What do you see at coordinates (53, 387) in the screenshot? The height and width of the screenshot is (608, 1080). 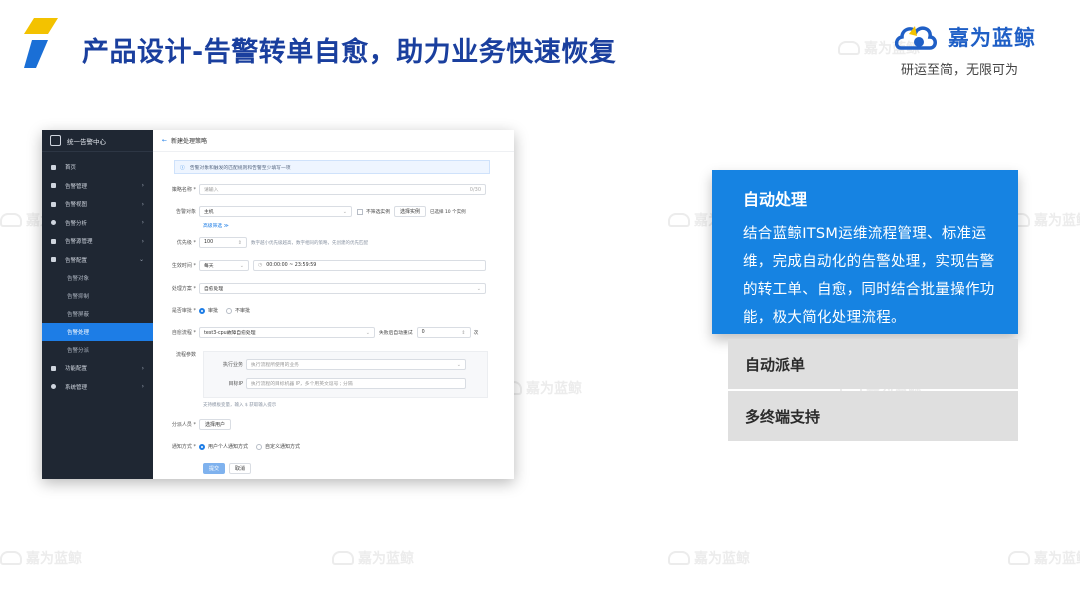 I see `gear-icon` at bounding box center [53, 387].